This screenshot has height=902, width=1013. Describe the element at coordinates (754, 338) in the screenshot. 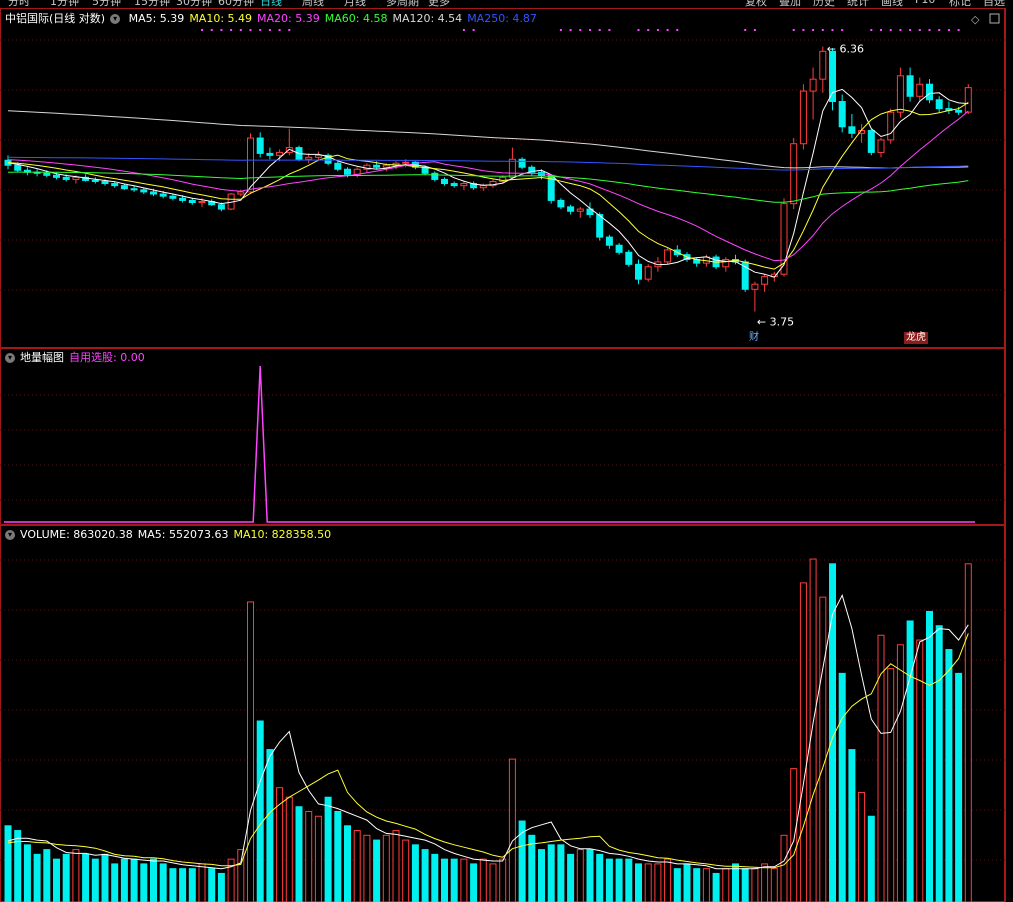

I see `finance-tag: 财` at that location.